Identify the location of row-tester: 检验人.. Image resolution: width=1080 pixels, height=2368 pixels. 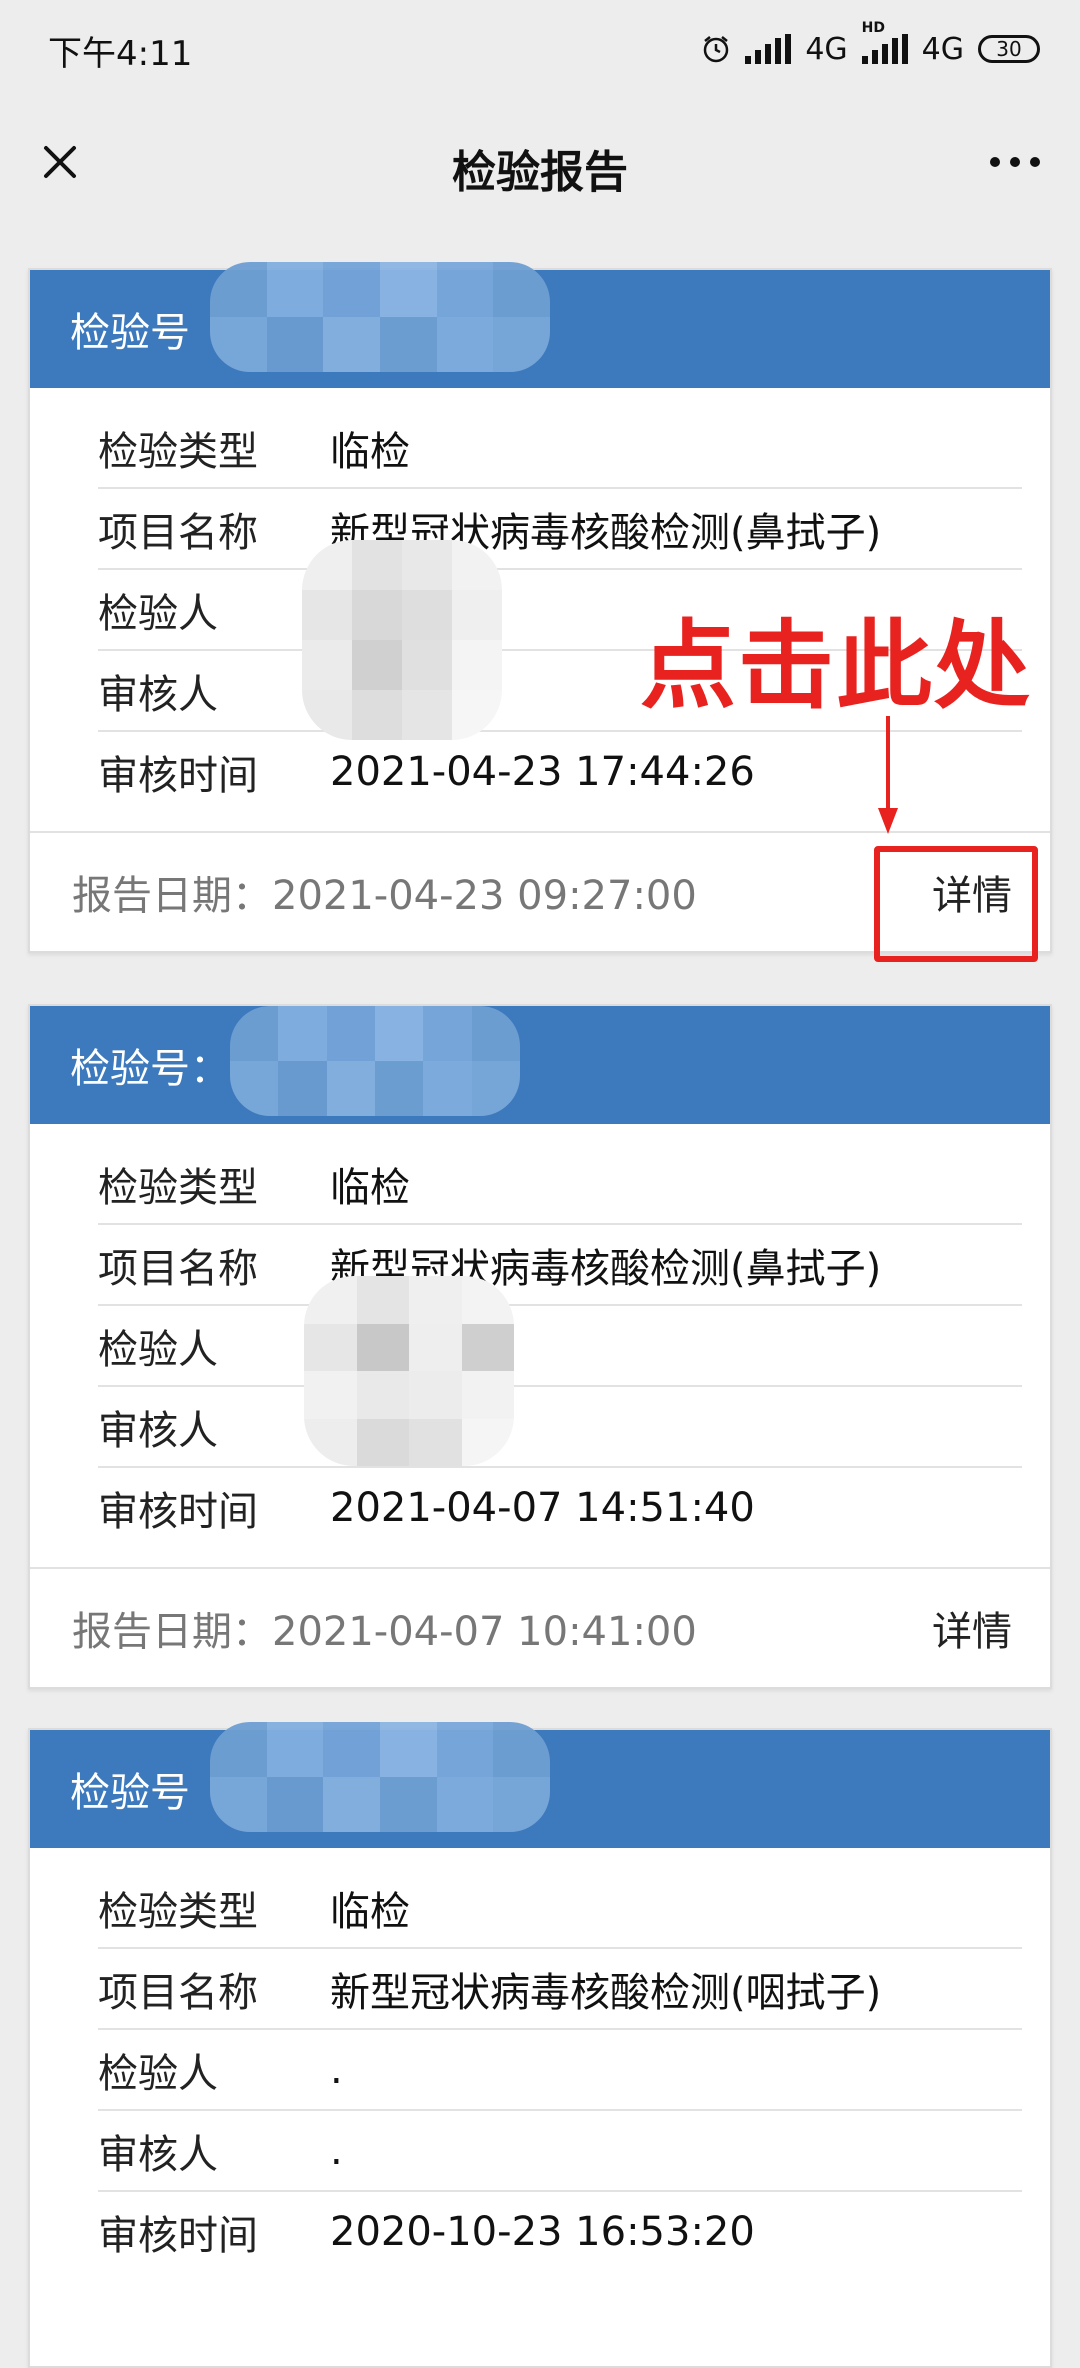
(560, 2070).